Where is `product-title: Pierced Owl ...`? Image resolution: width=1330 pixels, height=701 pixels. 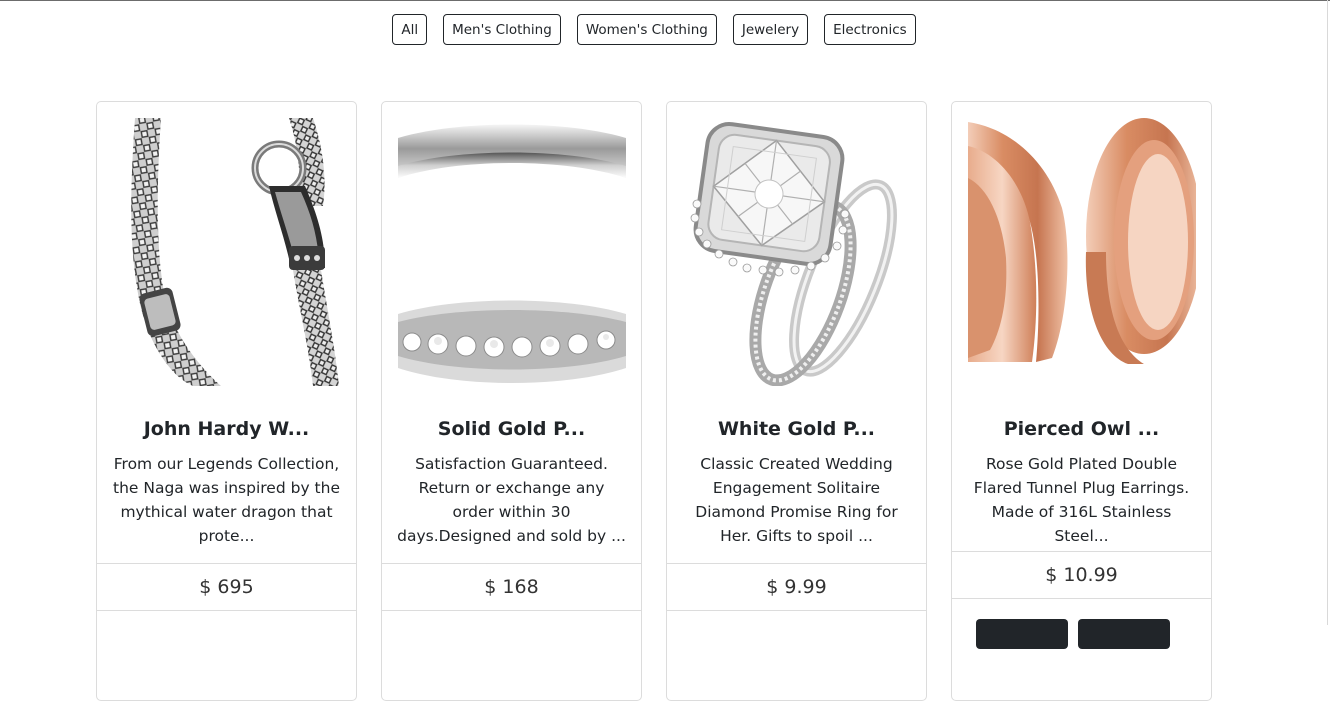 product-title: Pierced Owl ... is located at coordinates (1081, 429).